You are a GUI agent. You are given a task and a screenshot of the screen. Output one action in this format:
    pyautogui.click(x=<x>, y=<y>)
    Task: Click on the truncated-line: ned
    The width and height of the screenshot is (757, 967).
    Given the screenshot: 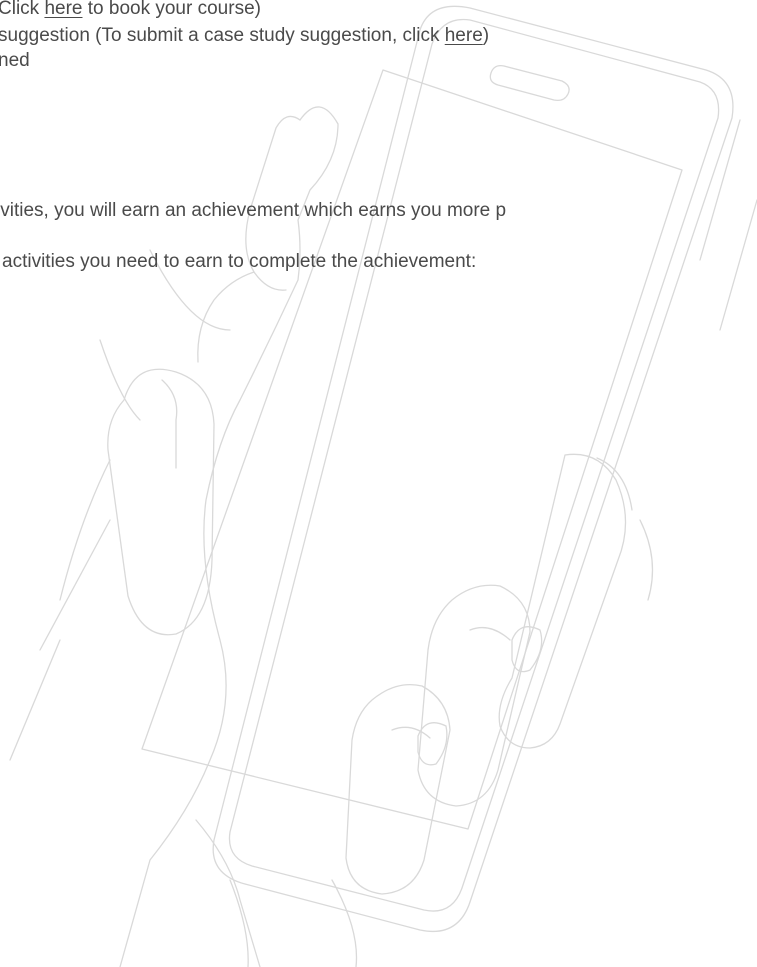 What is the action you would take?
    pyautogui.click(x=15, y=60)
    